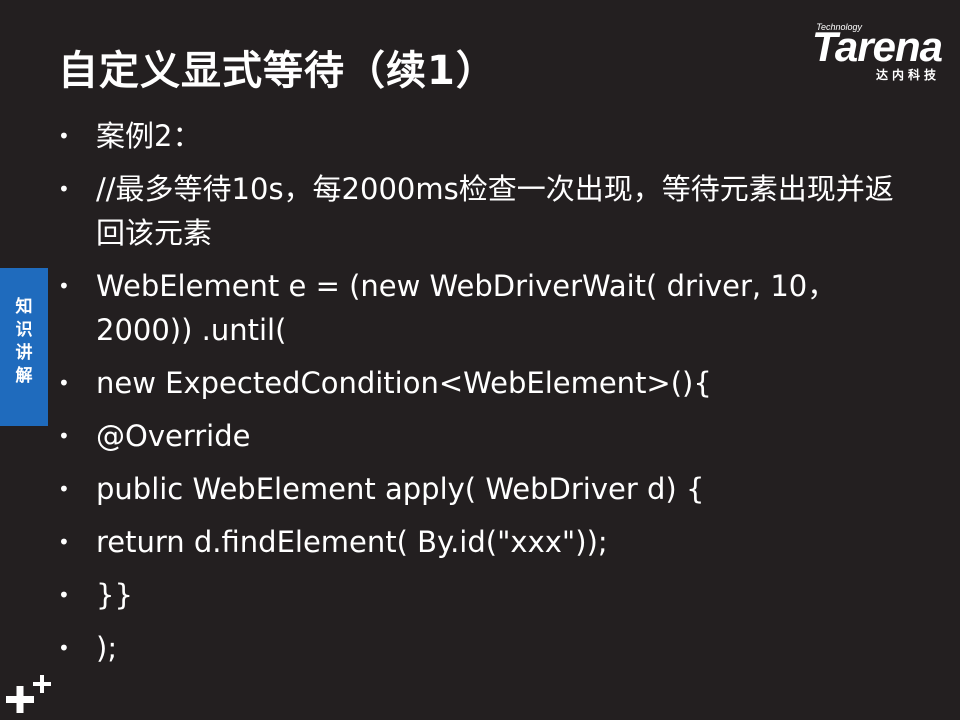 The image size is (960, 720). Describe the element at coordinates (28, 694) in the screenshot. I see `plus-icon` at that location.